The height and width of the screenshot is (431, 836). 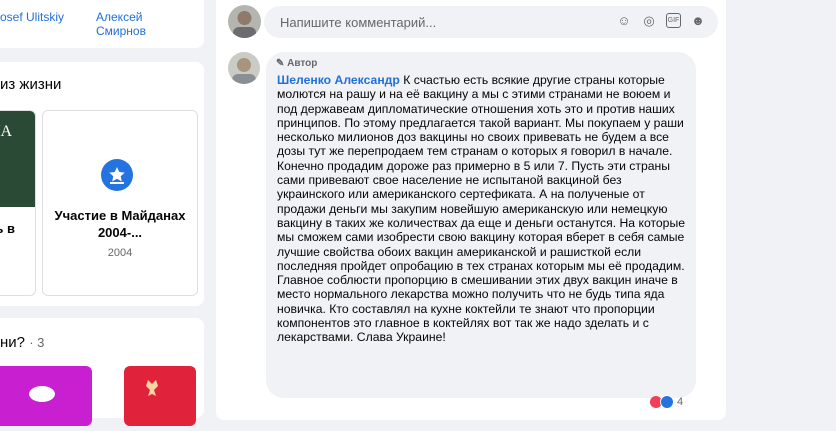 I want to click on photo-text: UA, so click(x=6, y=131).